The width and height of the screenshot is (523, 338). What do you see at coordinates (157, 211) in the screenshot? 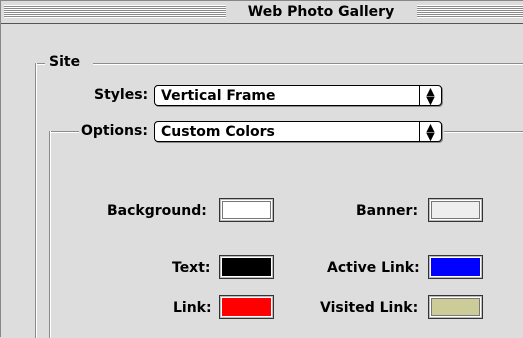
I see `background-color-label: Background:` at bounding box center [157, 211].